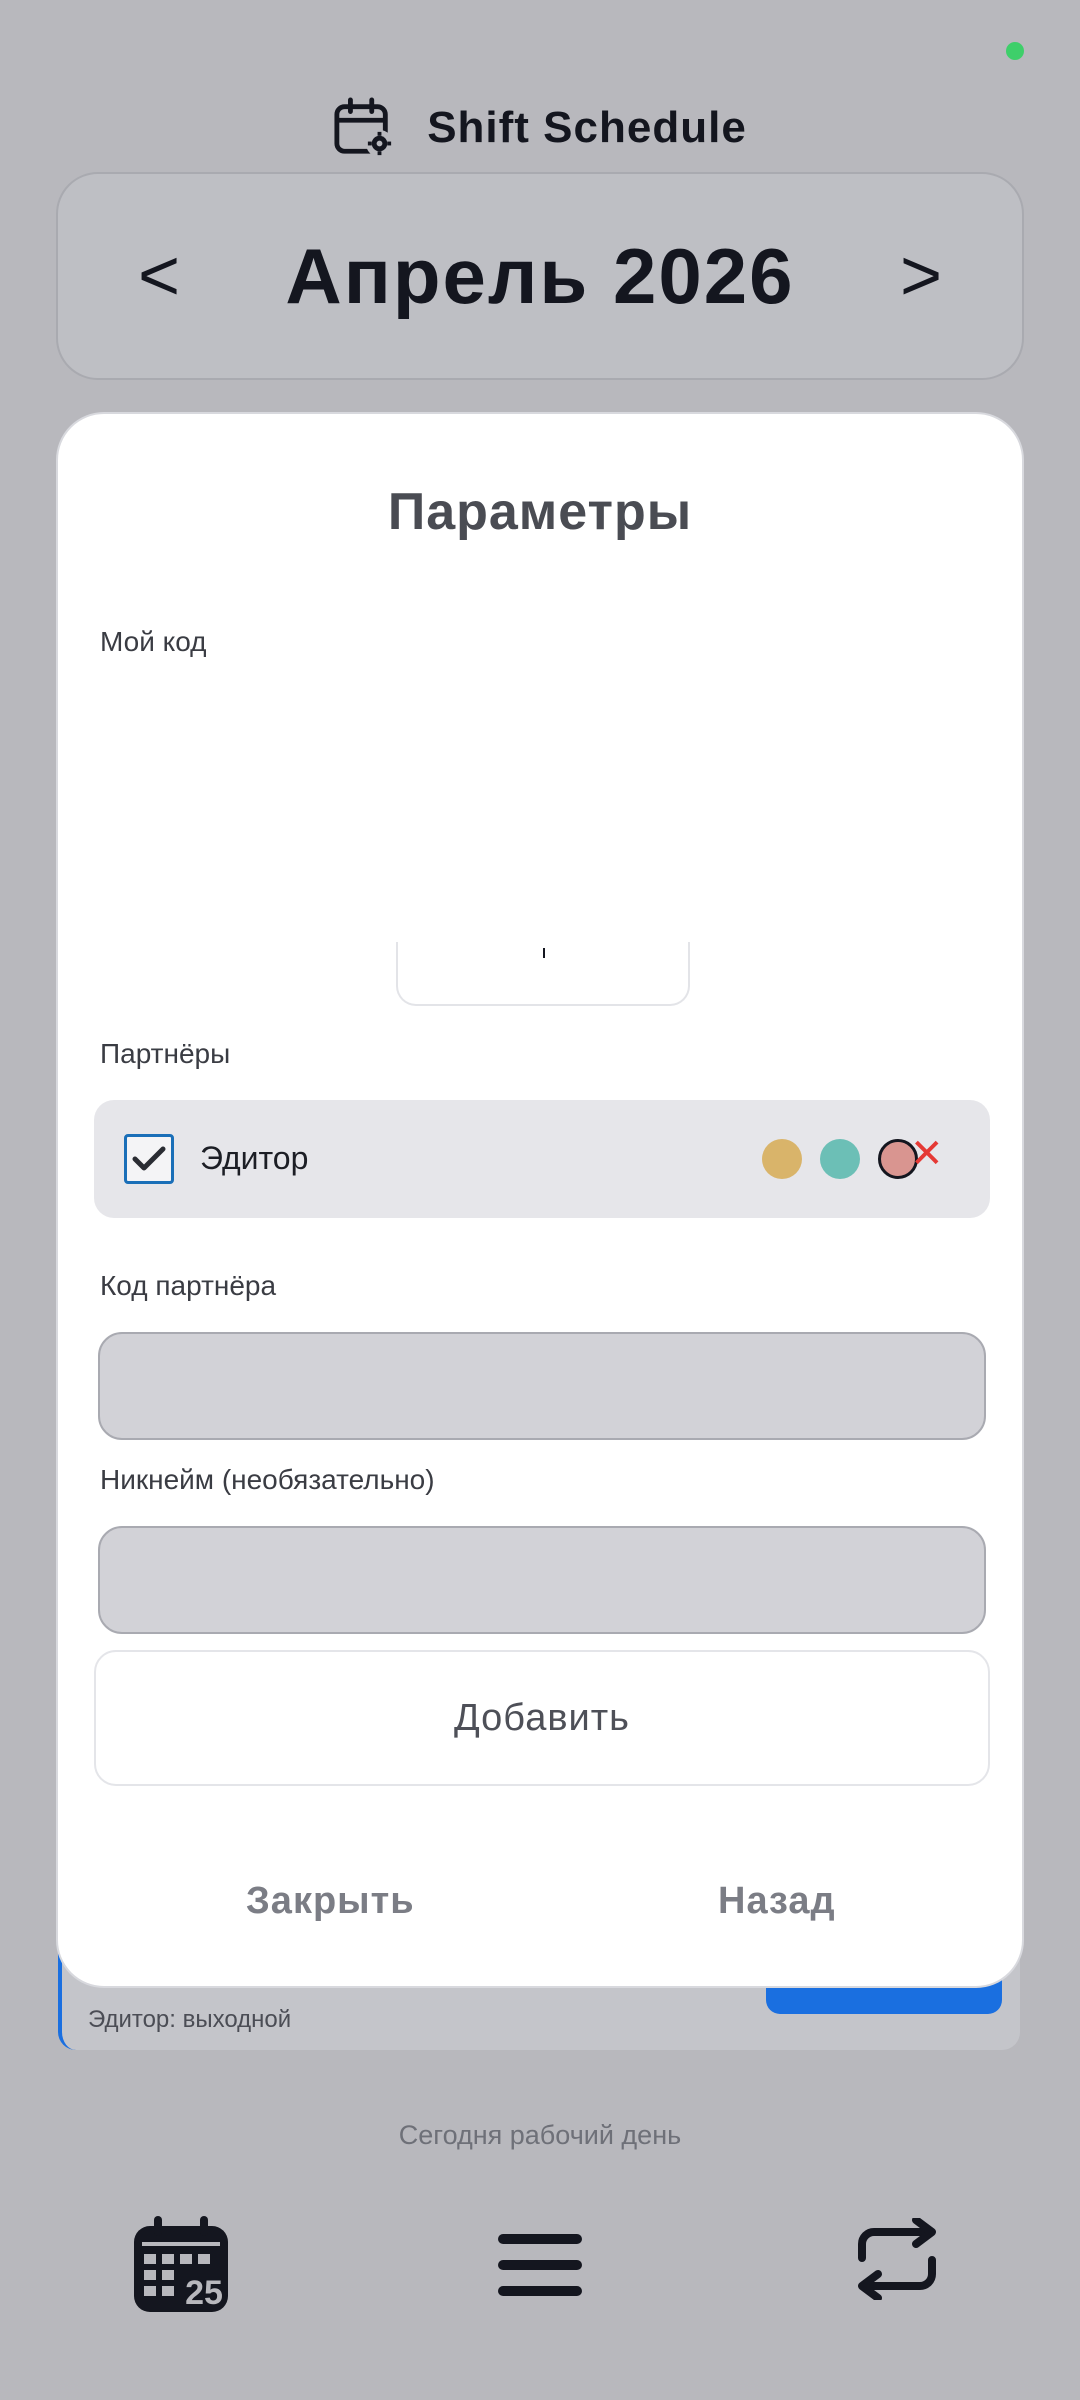 The image size is (1080, 2400). What do you see at coordinates (190, 2019) in the screenshot?
I see `partner-status-text: Эдитор: выходной` at bounding box center [190, 2019].